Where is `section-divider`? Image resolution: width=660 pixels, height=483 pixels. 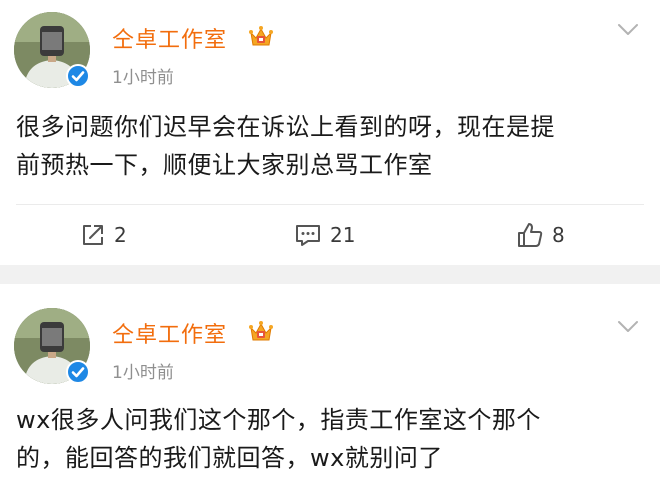
section-divider is located at coordinates (330, 274).